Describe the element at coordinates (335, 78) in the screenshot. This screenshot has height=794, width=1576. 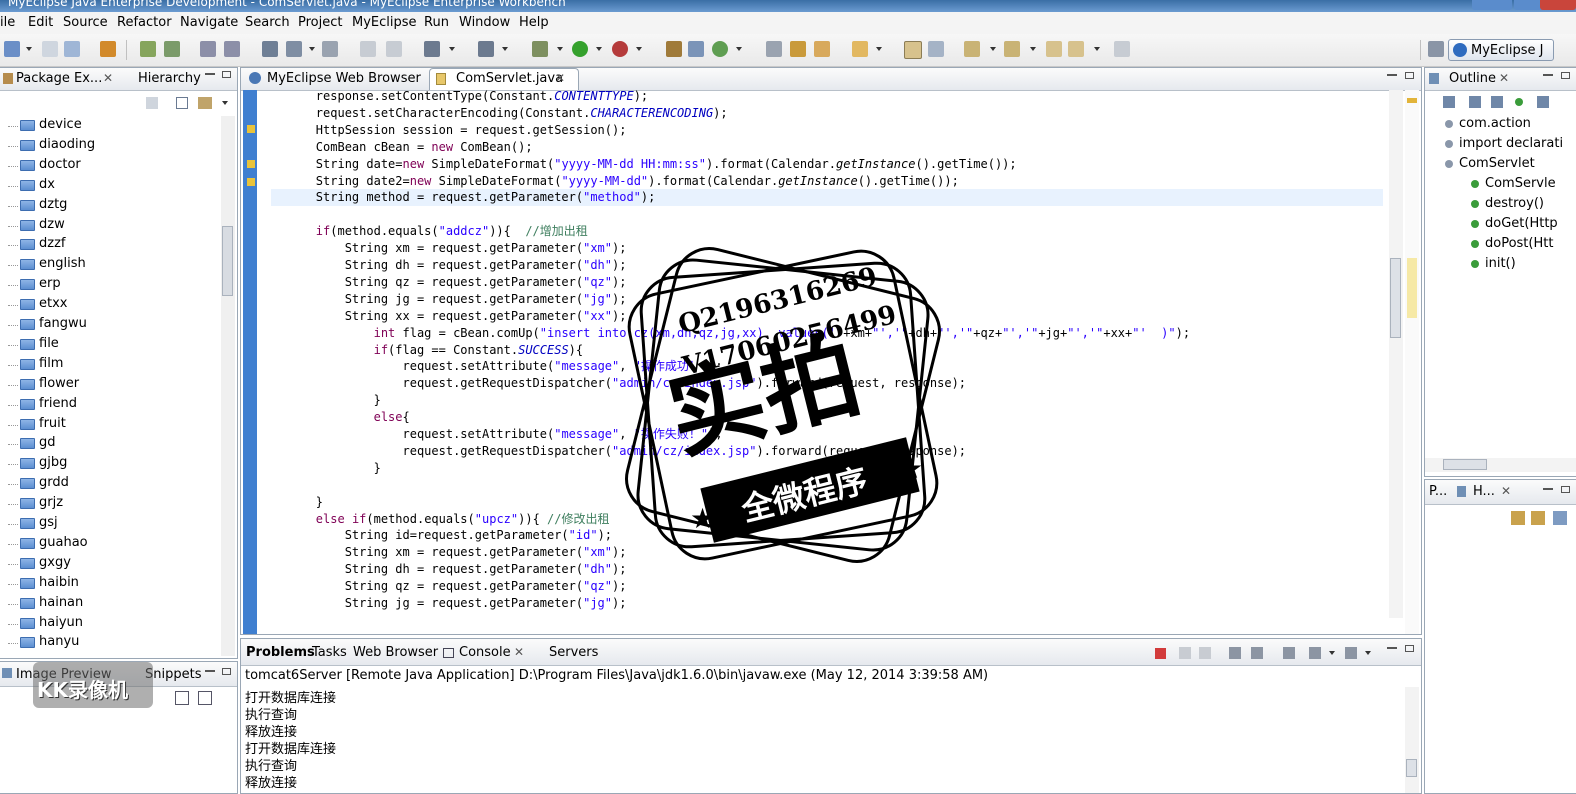
I see `web-browser-tab: MyEclipse Web Browser` at that location.